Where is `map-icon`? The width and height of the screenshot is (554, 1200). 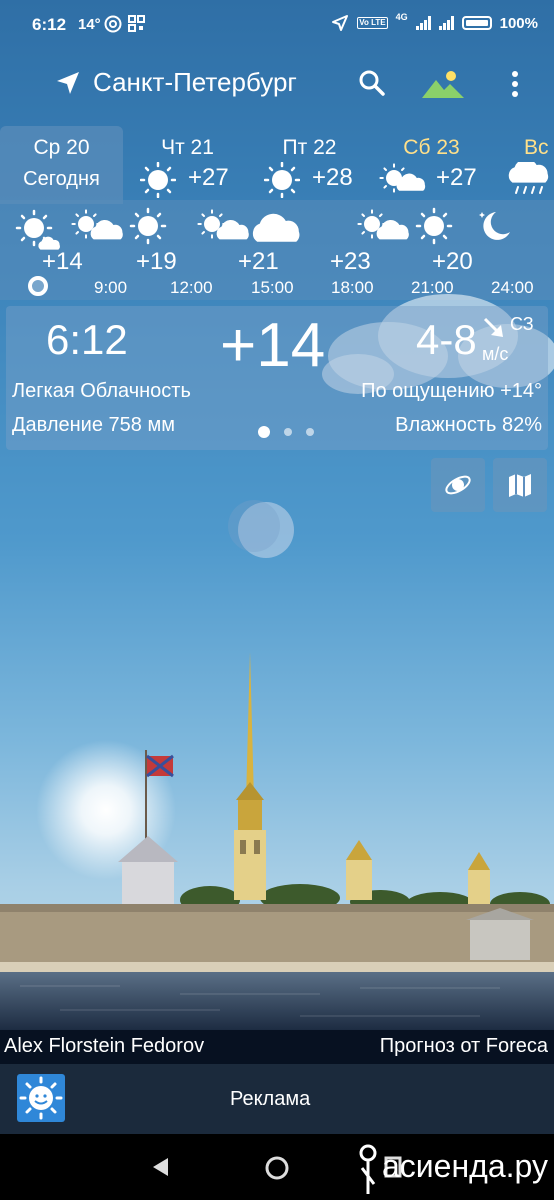 map-icon is located at coordinates (520, 485).